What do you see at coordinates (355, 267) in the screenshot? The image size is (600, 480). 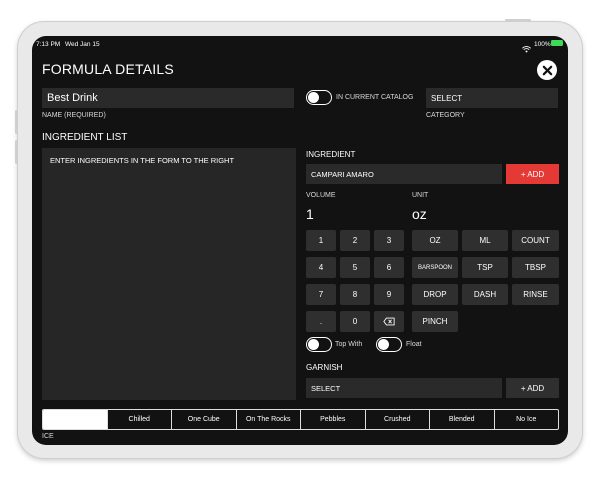 I see `keypad-key: 5` at bounding box center [355, 267].